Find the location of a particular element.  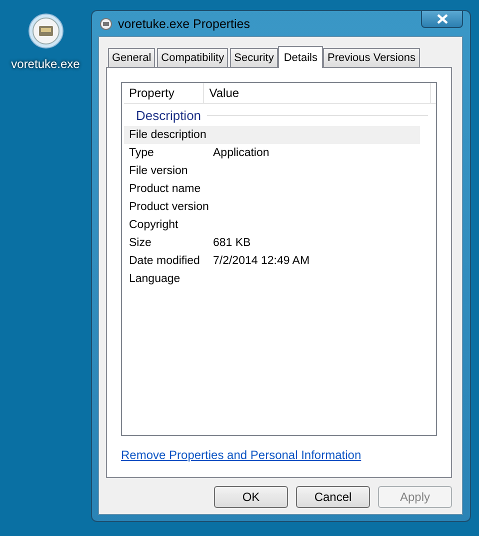

close-button is located at coordinates (442, 19).